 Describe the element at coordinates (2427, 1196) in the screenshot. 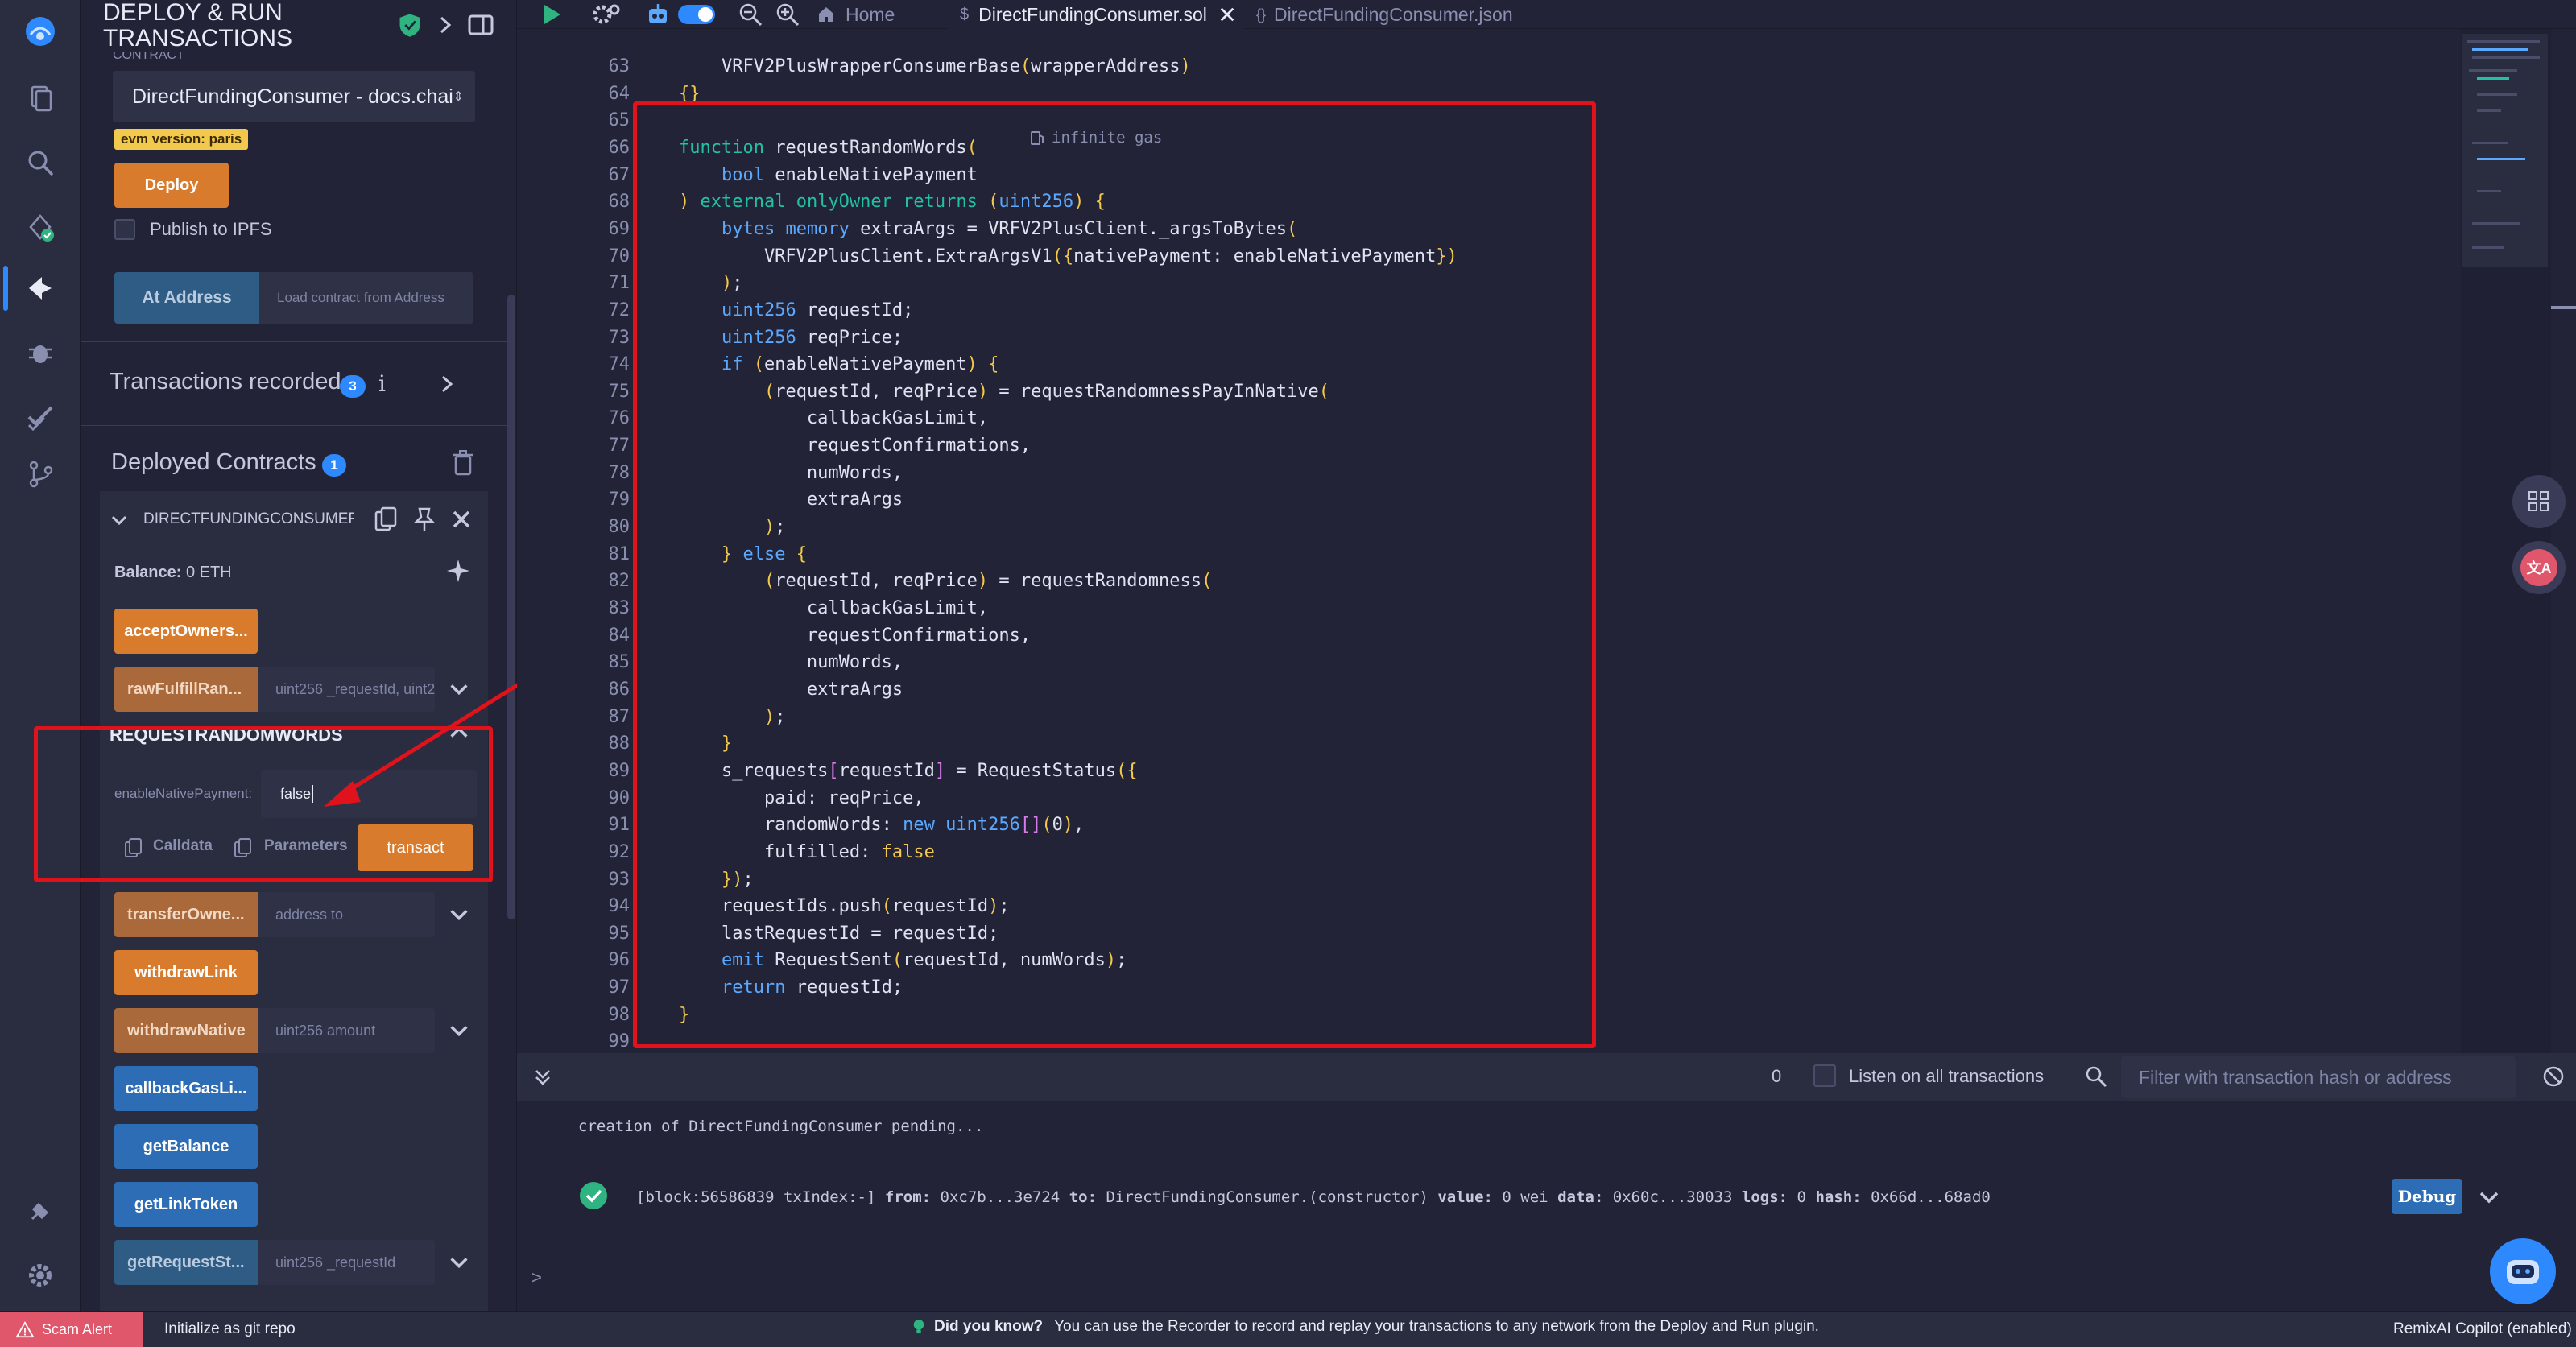

I see `debug-button: Debug` at that location.